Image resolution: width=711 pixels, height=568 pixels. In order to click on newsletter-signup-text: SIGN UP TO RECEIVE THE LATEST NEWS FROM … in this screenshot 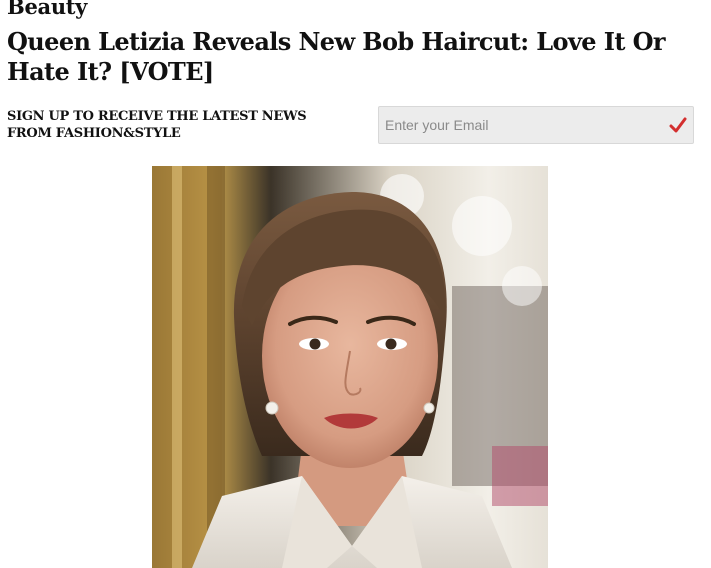, I will do `click(157, 125)`.